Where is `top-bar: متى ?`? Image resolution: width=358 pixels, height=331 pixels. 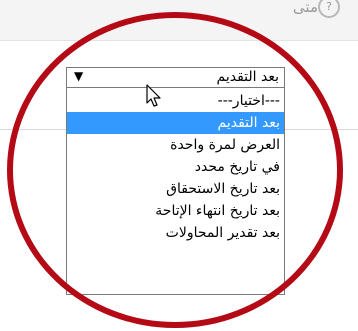
top-bar: متى ? is located at coordinates (179, 20).